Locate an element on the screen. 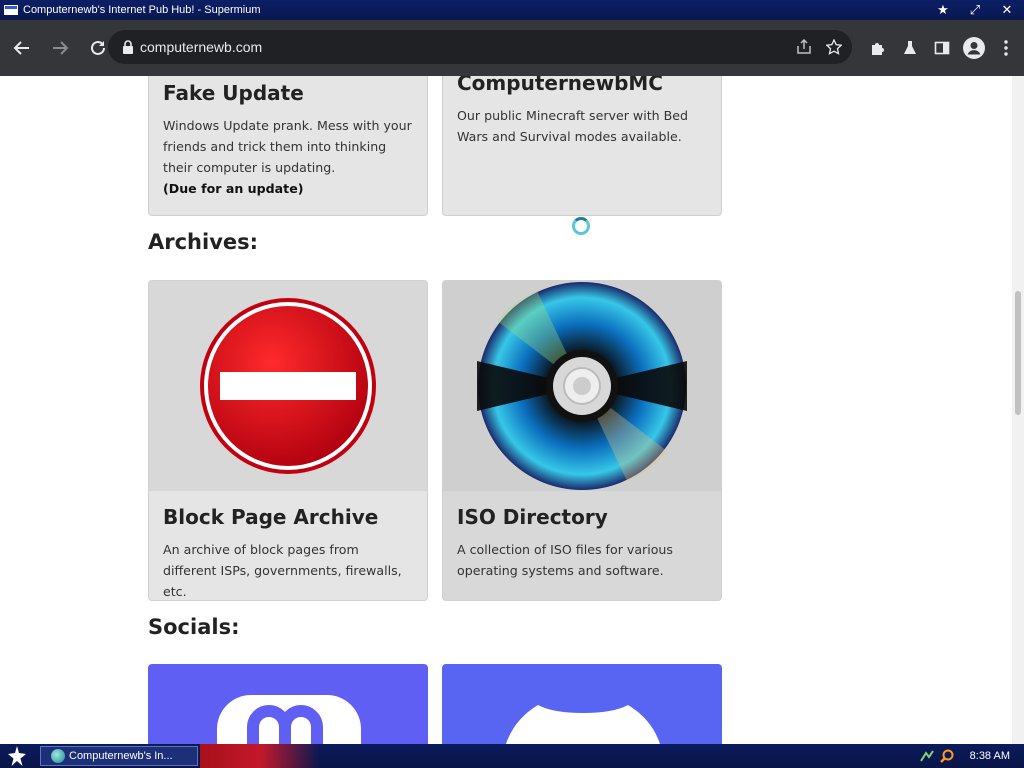 The height and width of the screenshot is (768, 1024). labs-button is located at coordinates (910, 48).